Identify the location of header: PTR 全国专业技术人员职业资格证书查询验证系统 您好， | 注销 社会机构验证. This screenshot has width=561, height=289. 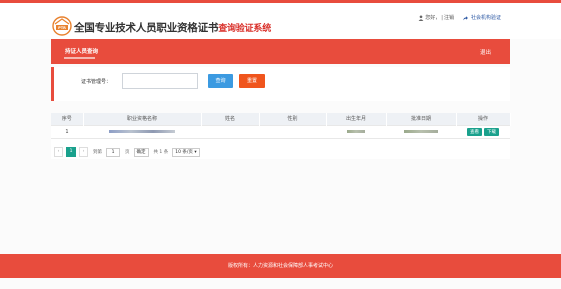
(280, 21).